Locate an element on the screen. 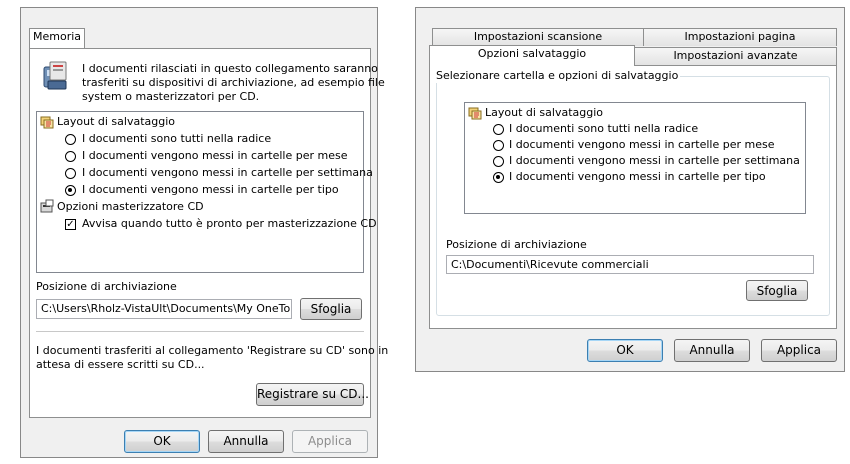  separator is located at coordinates (200, 331).